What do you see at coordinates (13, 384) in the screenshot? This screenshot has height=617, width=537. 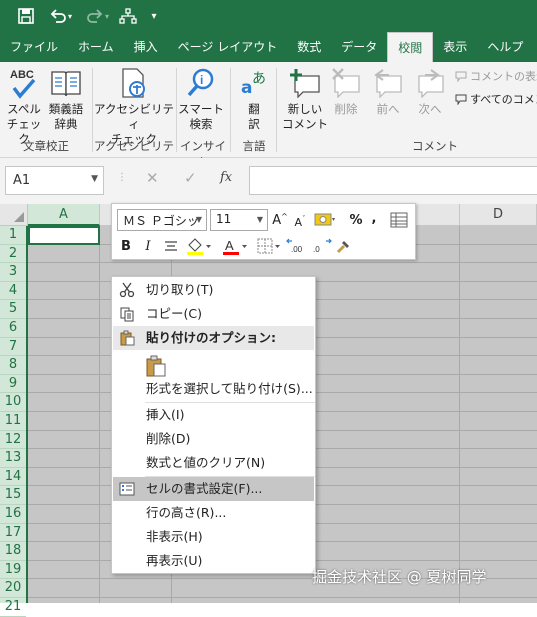 I see `row-header-9: 9` at bounding box center [13, 384].